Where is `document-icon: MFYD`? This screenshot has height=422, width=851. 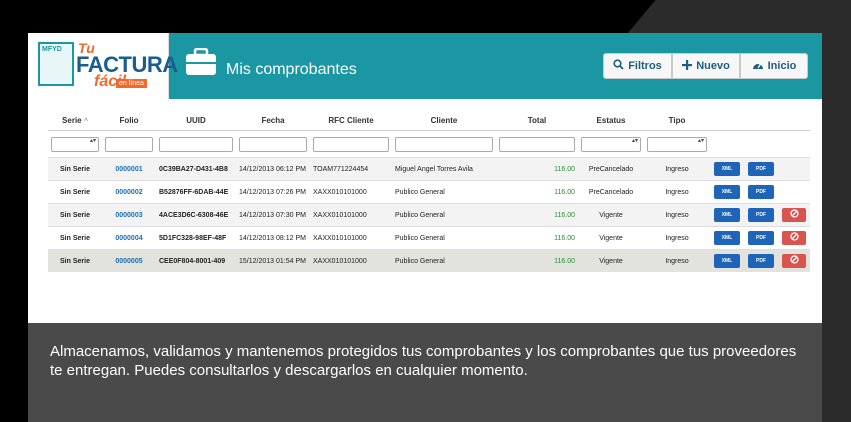 document-icon: MFYD is located at coordinates (56, 64).